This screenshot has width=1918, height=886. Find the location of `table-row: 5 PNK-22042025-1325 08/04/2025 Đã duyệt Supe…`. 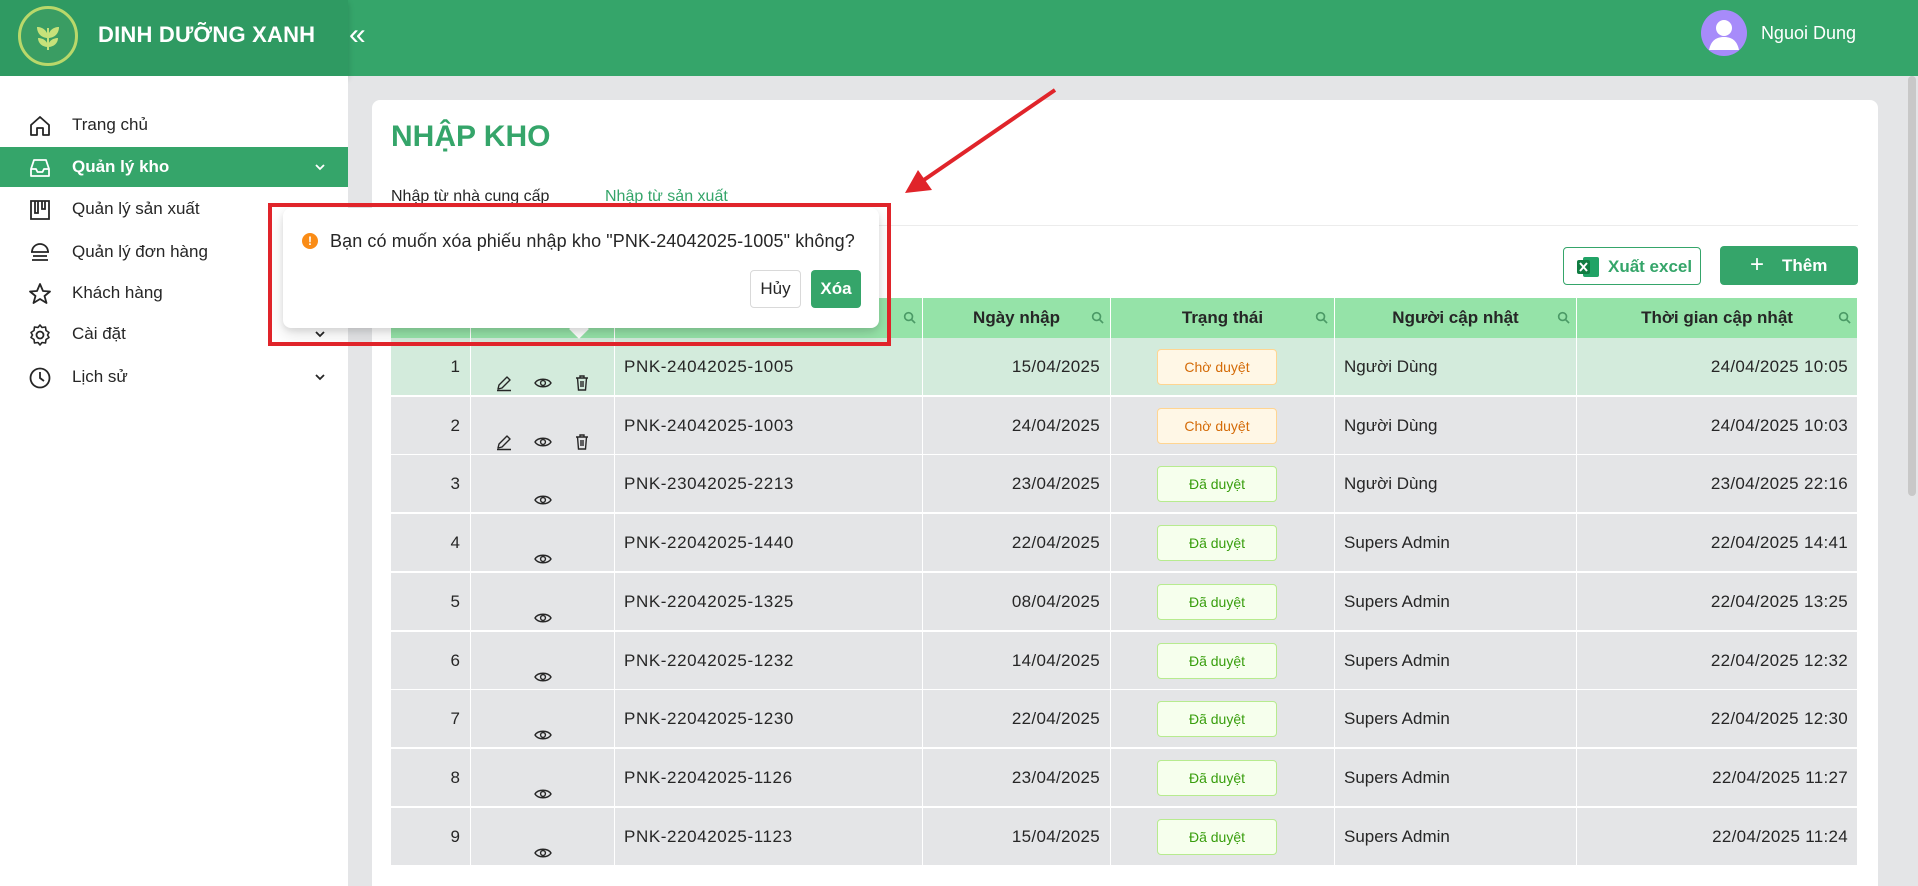

table-row: 5 PNK-22042025-1325 08/04/2025 Đã duyệt Supe… is located at coordinates (1124, 601).